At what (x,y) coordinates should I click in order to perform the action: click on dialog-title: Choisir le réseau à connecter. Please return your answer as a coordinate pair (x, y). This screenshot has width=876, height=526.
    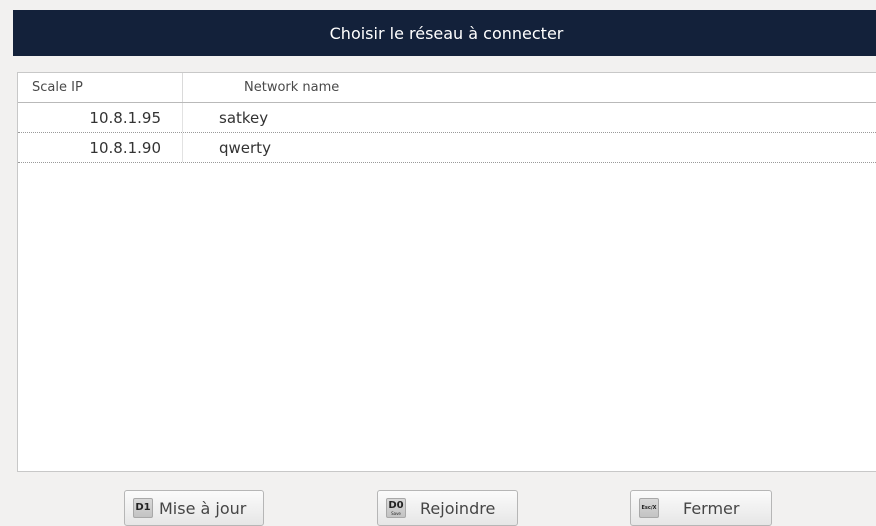
    Looking at the image, I should click on (444, 33).